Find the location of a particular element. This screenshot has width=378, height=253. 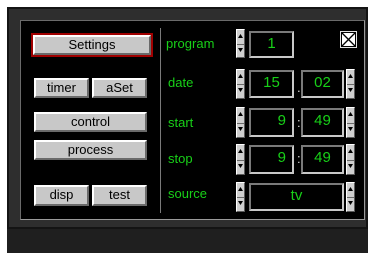

source-next-spinner is located at coordinates (350, 197).